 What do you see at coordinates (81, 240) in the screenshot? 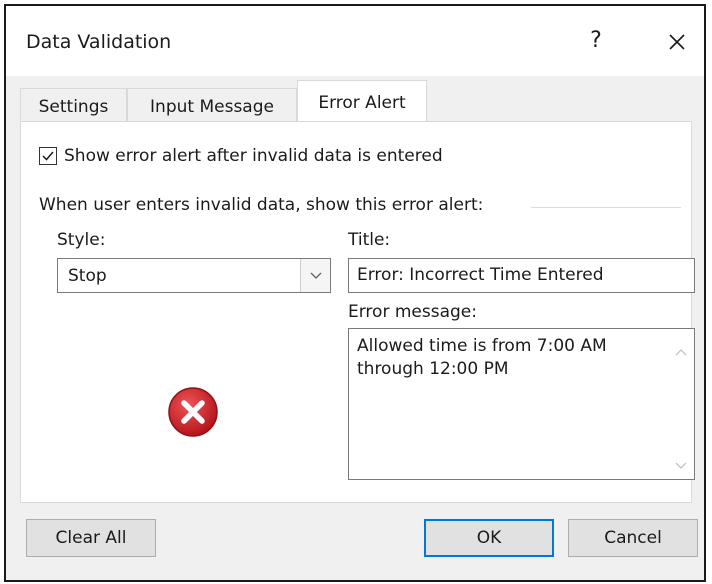
I see `style-label: Style:` at bounding box center [81, 240].